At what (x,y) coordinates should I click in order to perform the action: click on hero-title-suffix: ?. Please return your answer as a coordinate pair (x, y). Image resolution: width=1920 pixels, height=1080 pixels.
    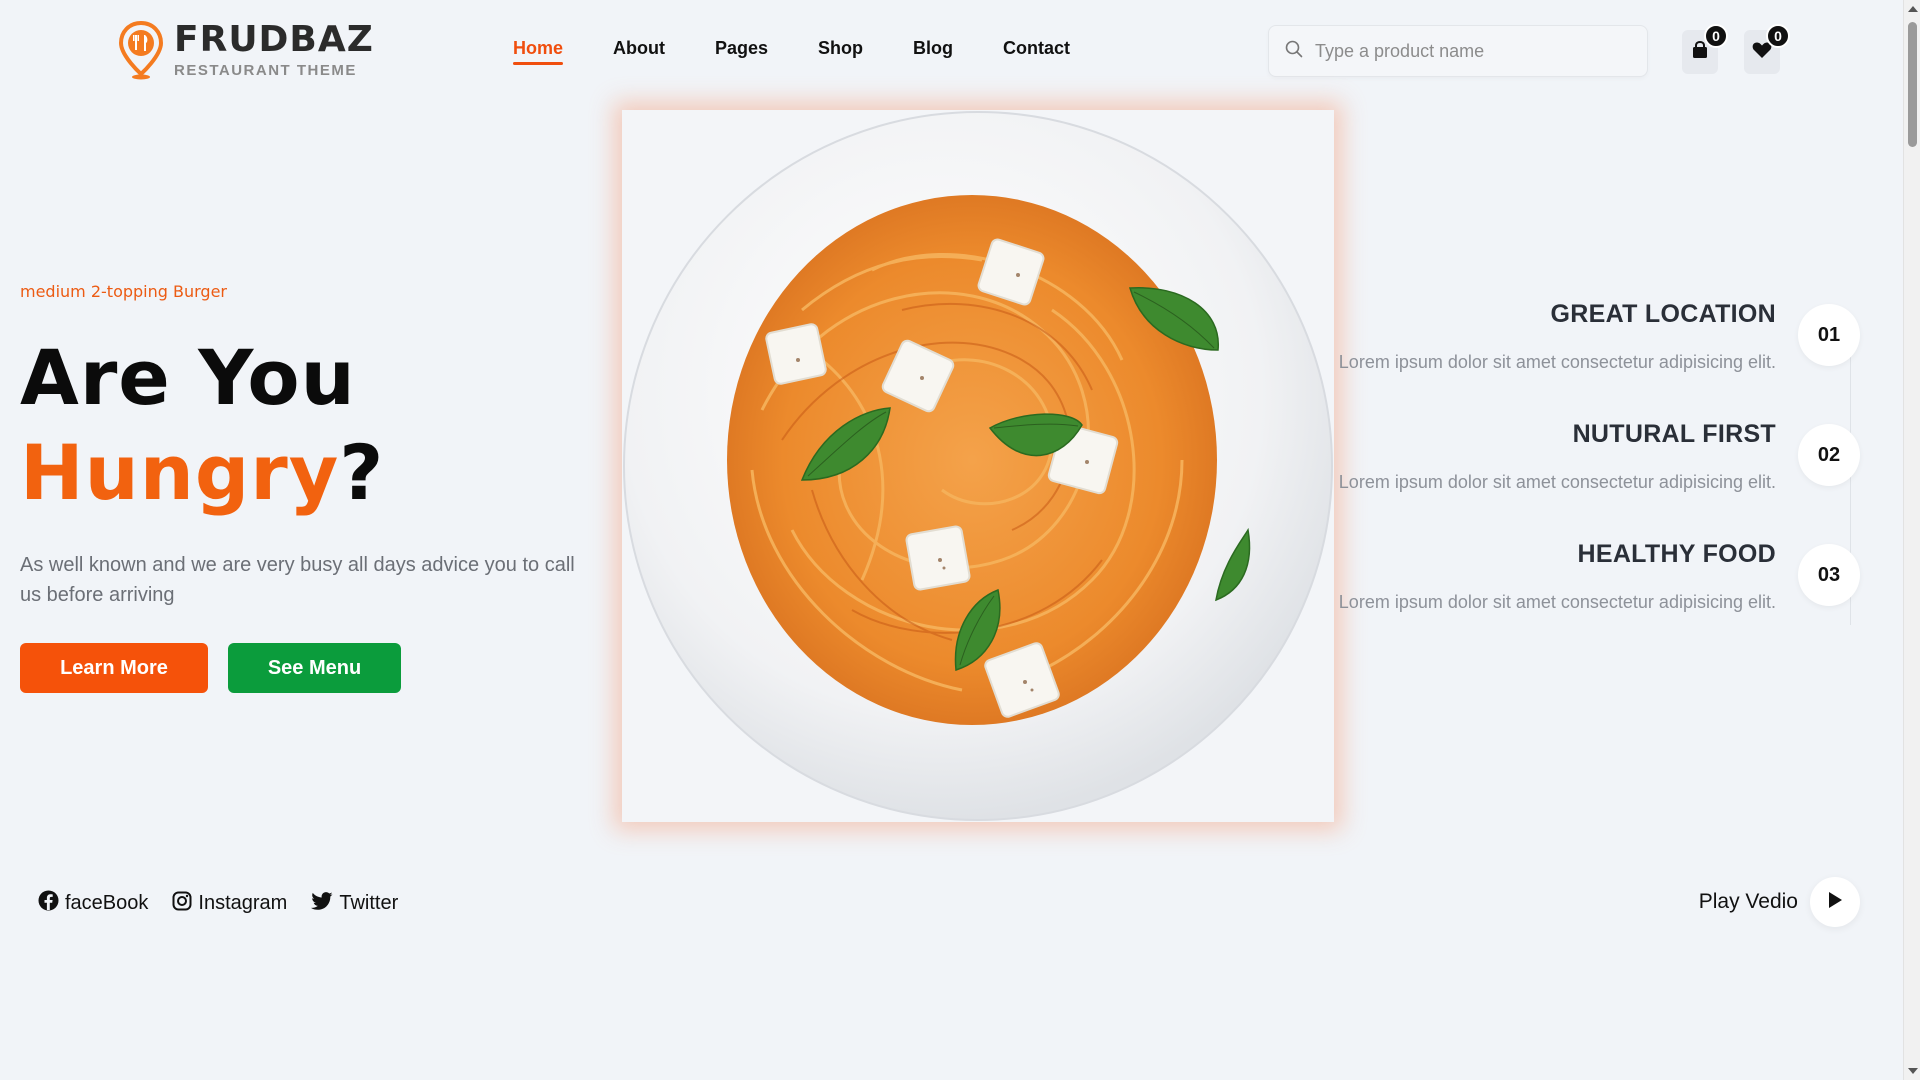
    Looking at the image, I should click on (362, 472).